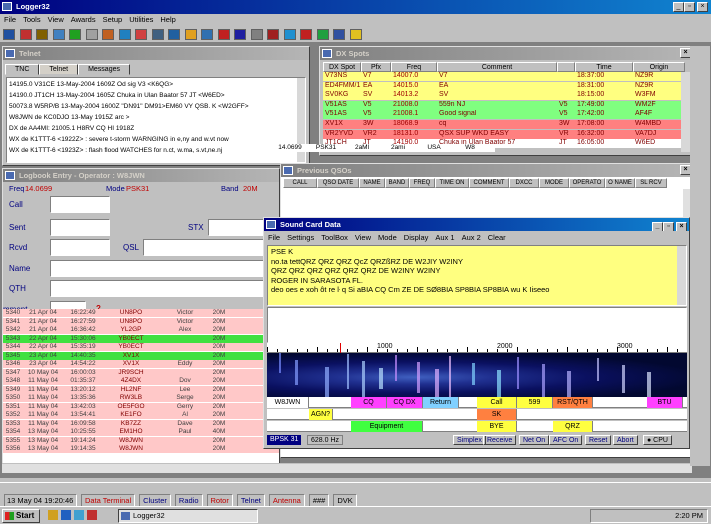 The image size is (711, 524). I want to click on dxspot-row: XV1X 3W 18068.9 cq 3W 17:08:00 W4MBD, so click(507, 124).